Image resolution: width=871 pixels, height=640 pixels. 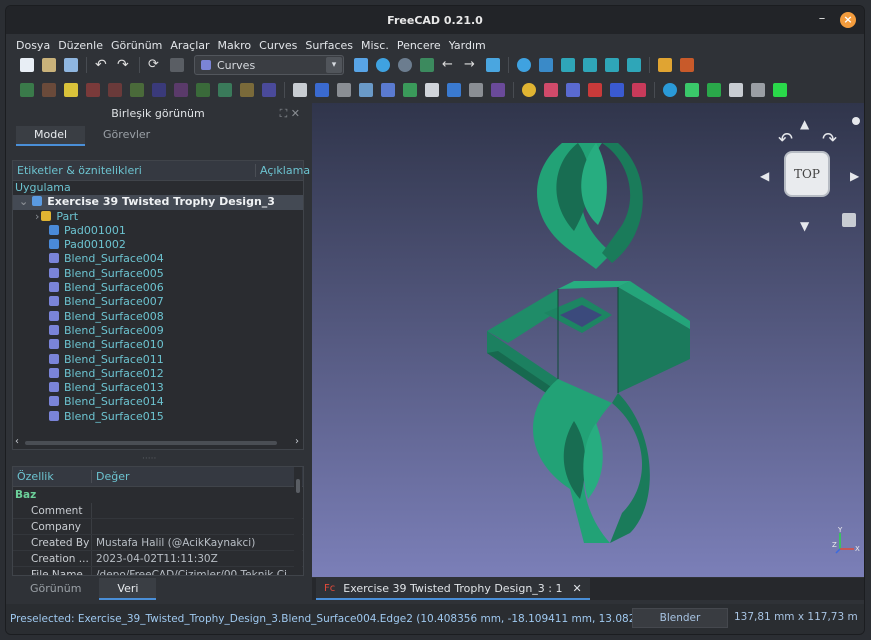 What do you see at coordinates (595, 90) in the screenshot?
I see `misc-tool-4-icon` at bounding box center [595, 90].